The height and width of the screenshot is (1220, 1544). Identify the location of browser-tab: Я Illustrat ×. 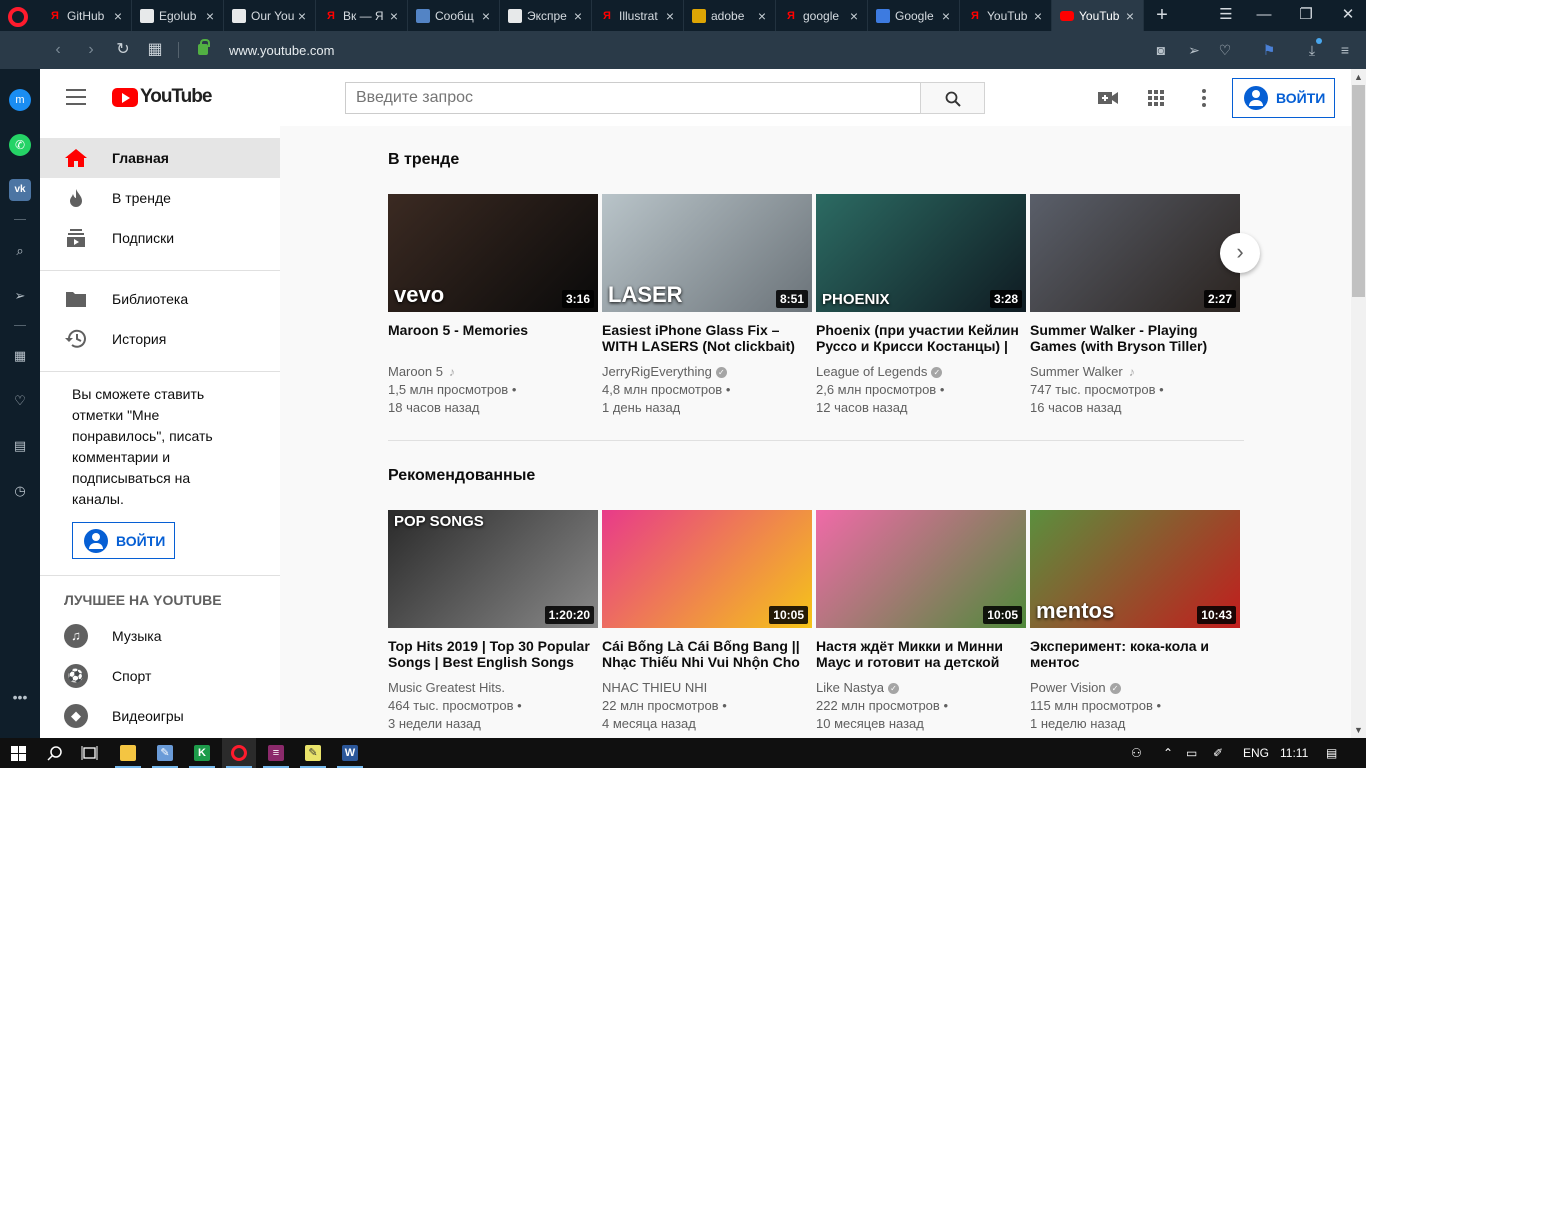
(638, 15).